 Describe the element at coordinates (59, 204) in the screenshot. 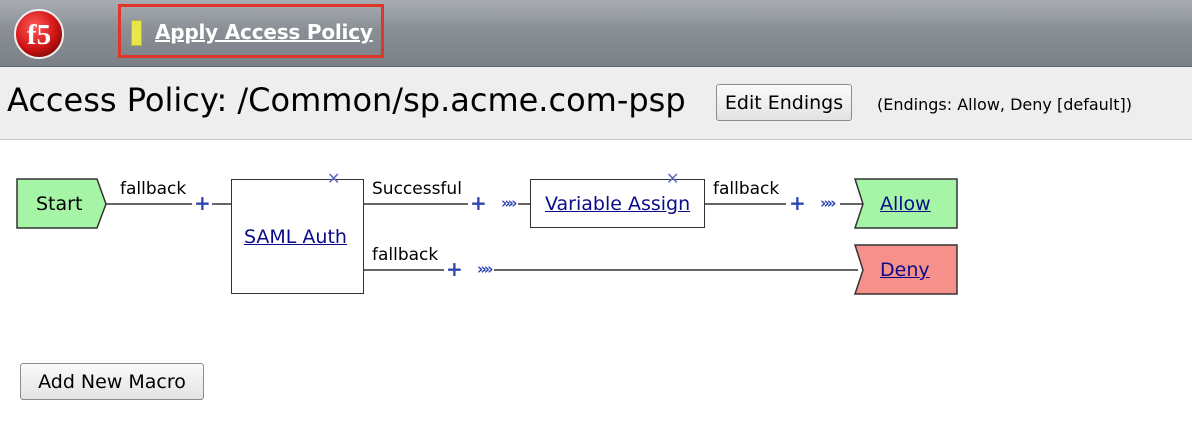

I see `start-node-label: Start` at that location.